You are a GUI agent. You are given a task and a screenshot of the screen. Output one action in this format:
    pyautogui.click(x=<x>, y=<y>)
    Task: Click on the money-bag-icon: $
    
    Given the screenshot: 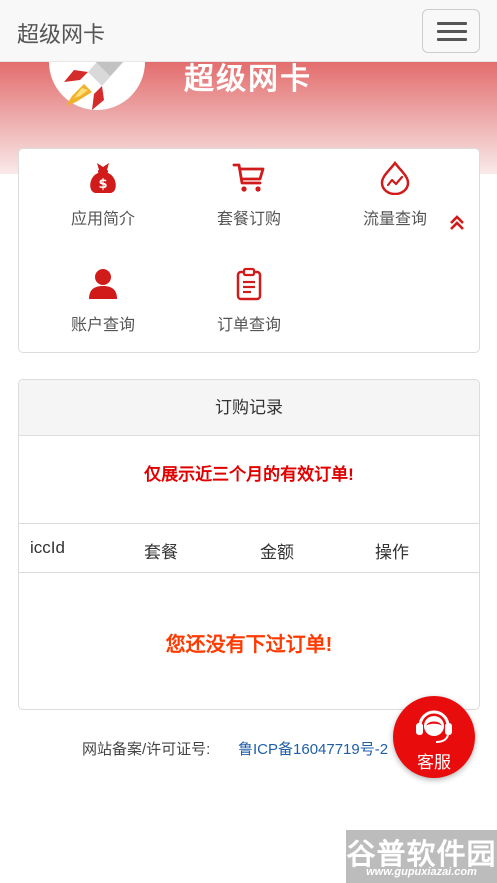 What is the action you would take?
    pyautogui.click(x=103, y=178)
    